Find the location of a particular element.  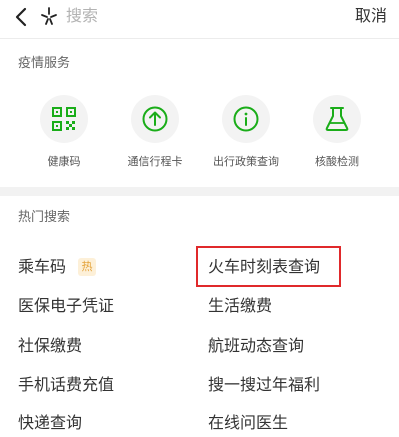

hot-search-item: 搜一搜过年福利 is located at coordinates (264, 385).